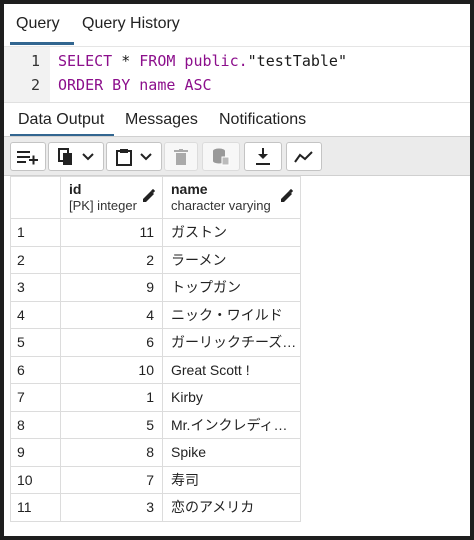 The width and height of the screenshot is (474, 540). I want to click on row-number: 4, so click(35, 314).